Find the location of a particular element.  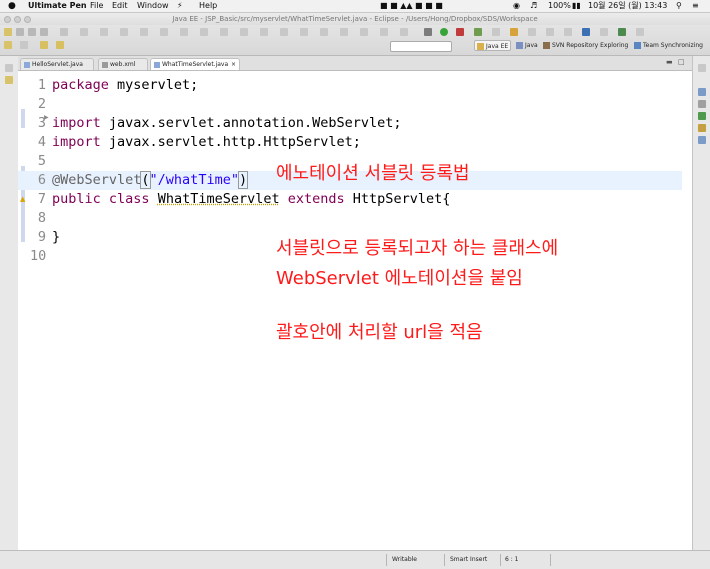

annotation-note: 에노테이션 서블릿 등록법 is located at coordinates (373, 173).